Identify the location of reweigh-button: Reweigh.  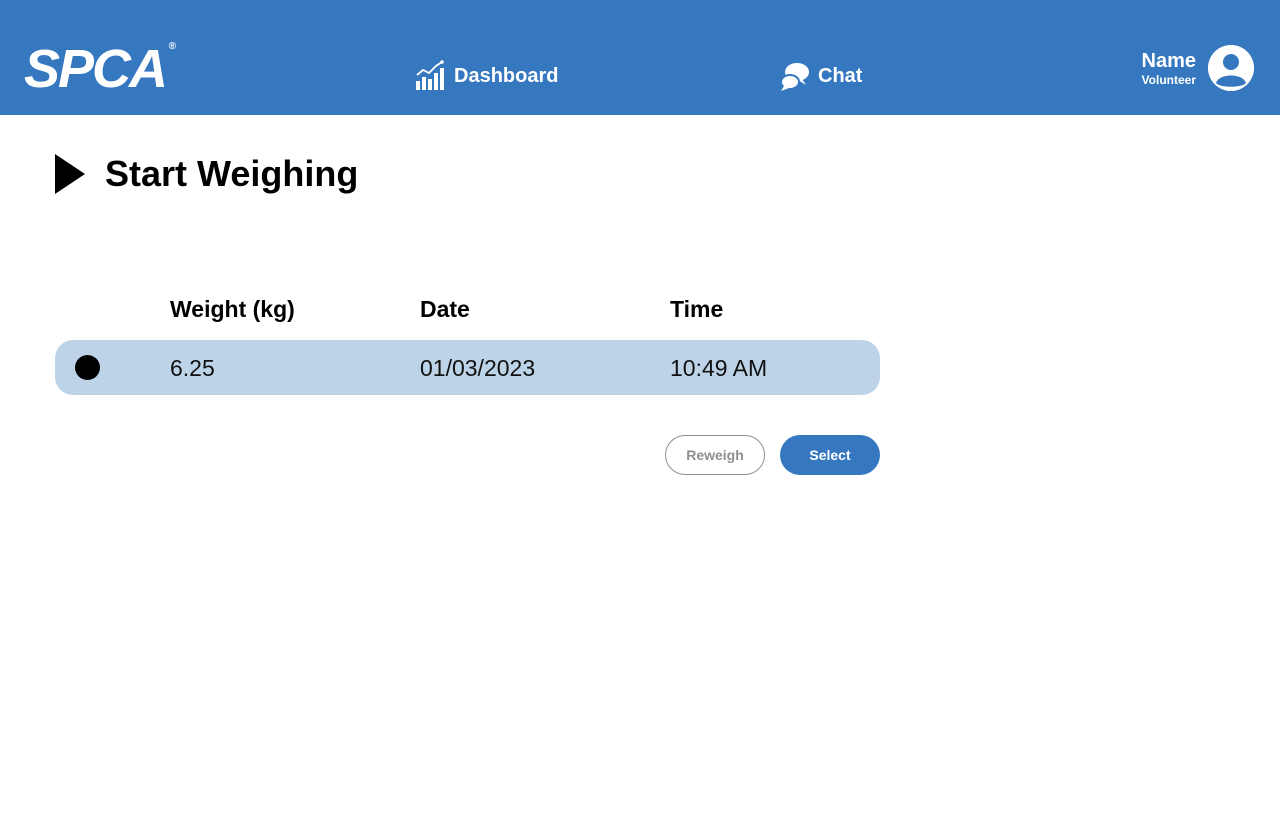
(715, 455).